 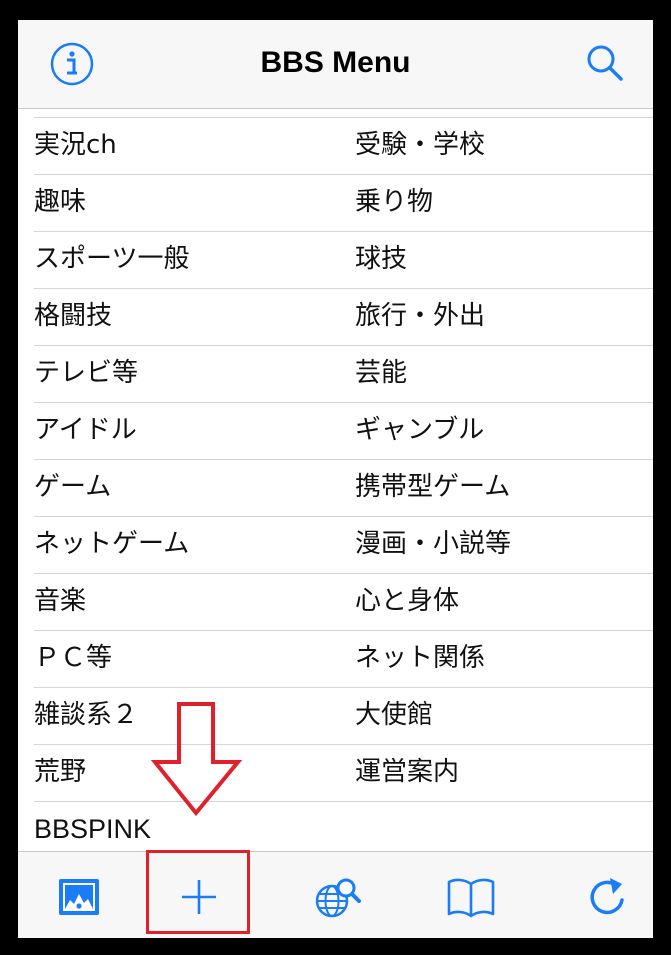 I want to click on category-row: 実況ch 受験・学校, so click(x=343, y=145).